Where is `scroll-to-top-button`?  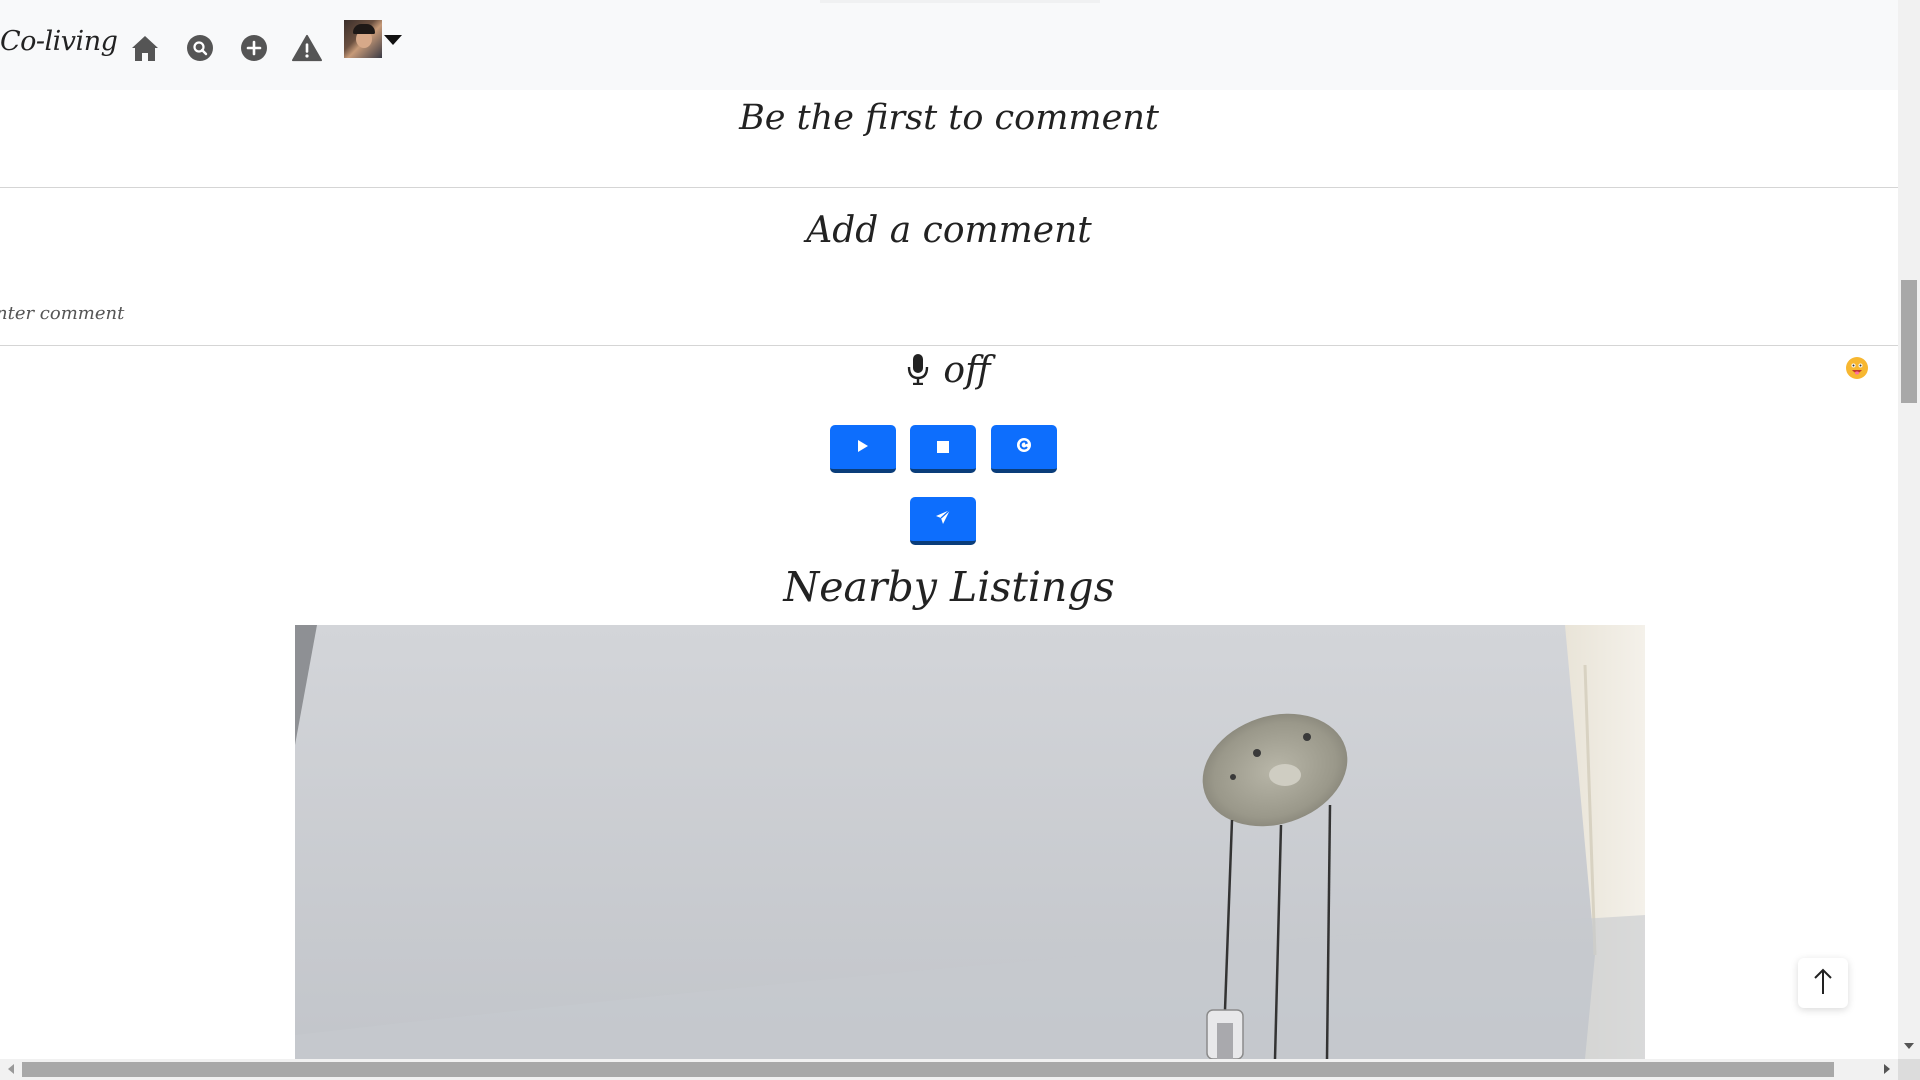
scroll-to-top-button is located at coordinates (1823, 983).